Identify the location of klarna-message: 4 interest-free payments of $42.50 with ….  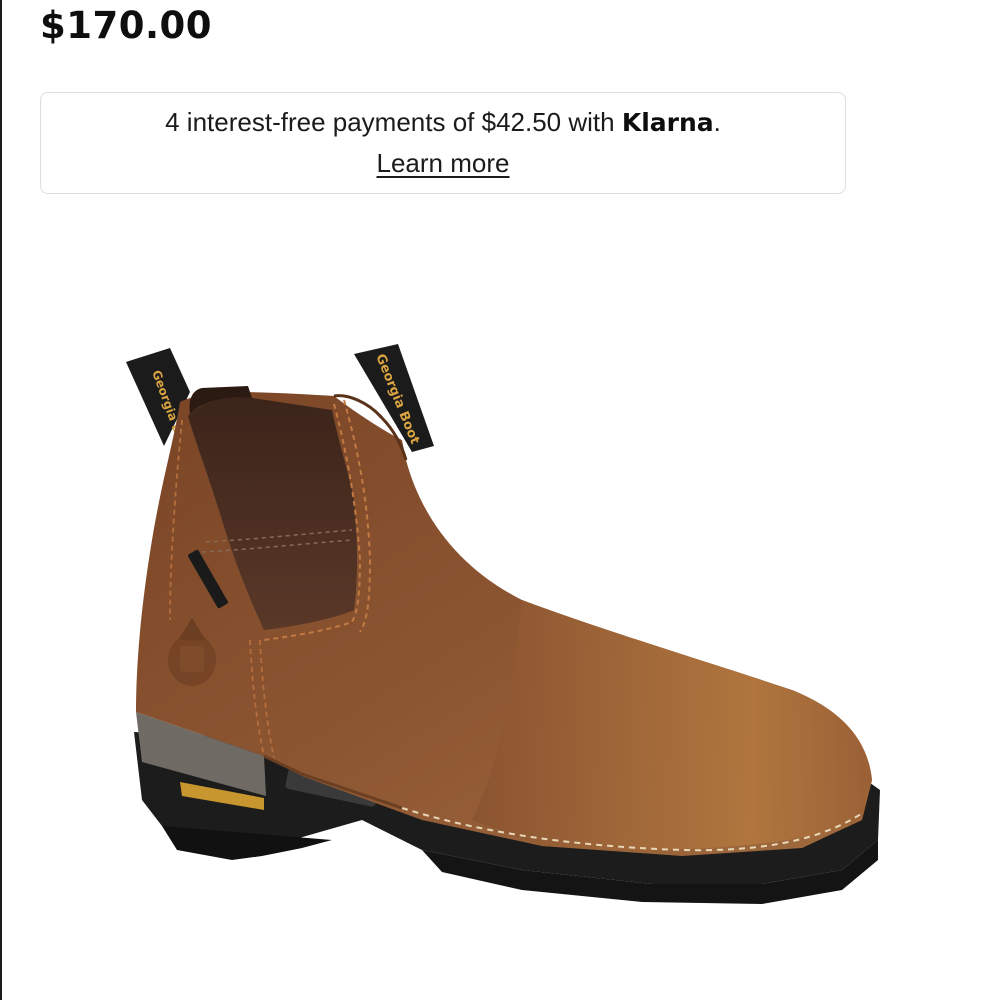
(443, 122).